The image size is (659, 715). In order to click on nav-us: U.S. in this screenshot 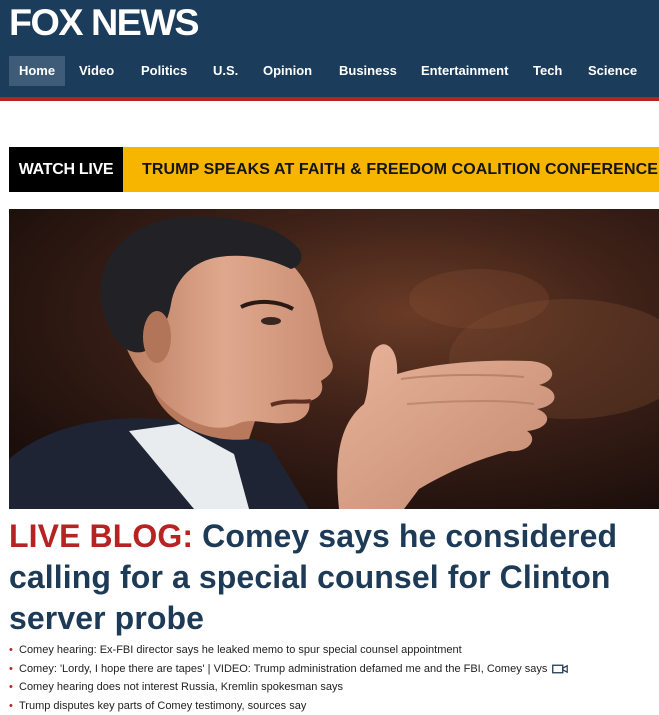, I will do `click(225, 71)`.